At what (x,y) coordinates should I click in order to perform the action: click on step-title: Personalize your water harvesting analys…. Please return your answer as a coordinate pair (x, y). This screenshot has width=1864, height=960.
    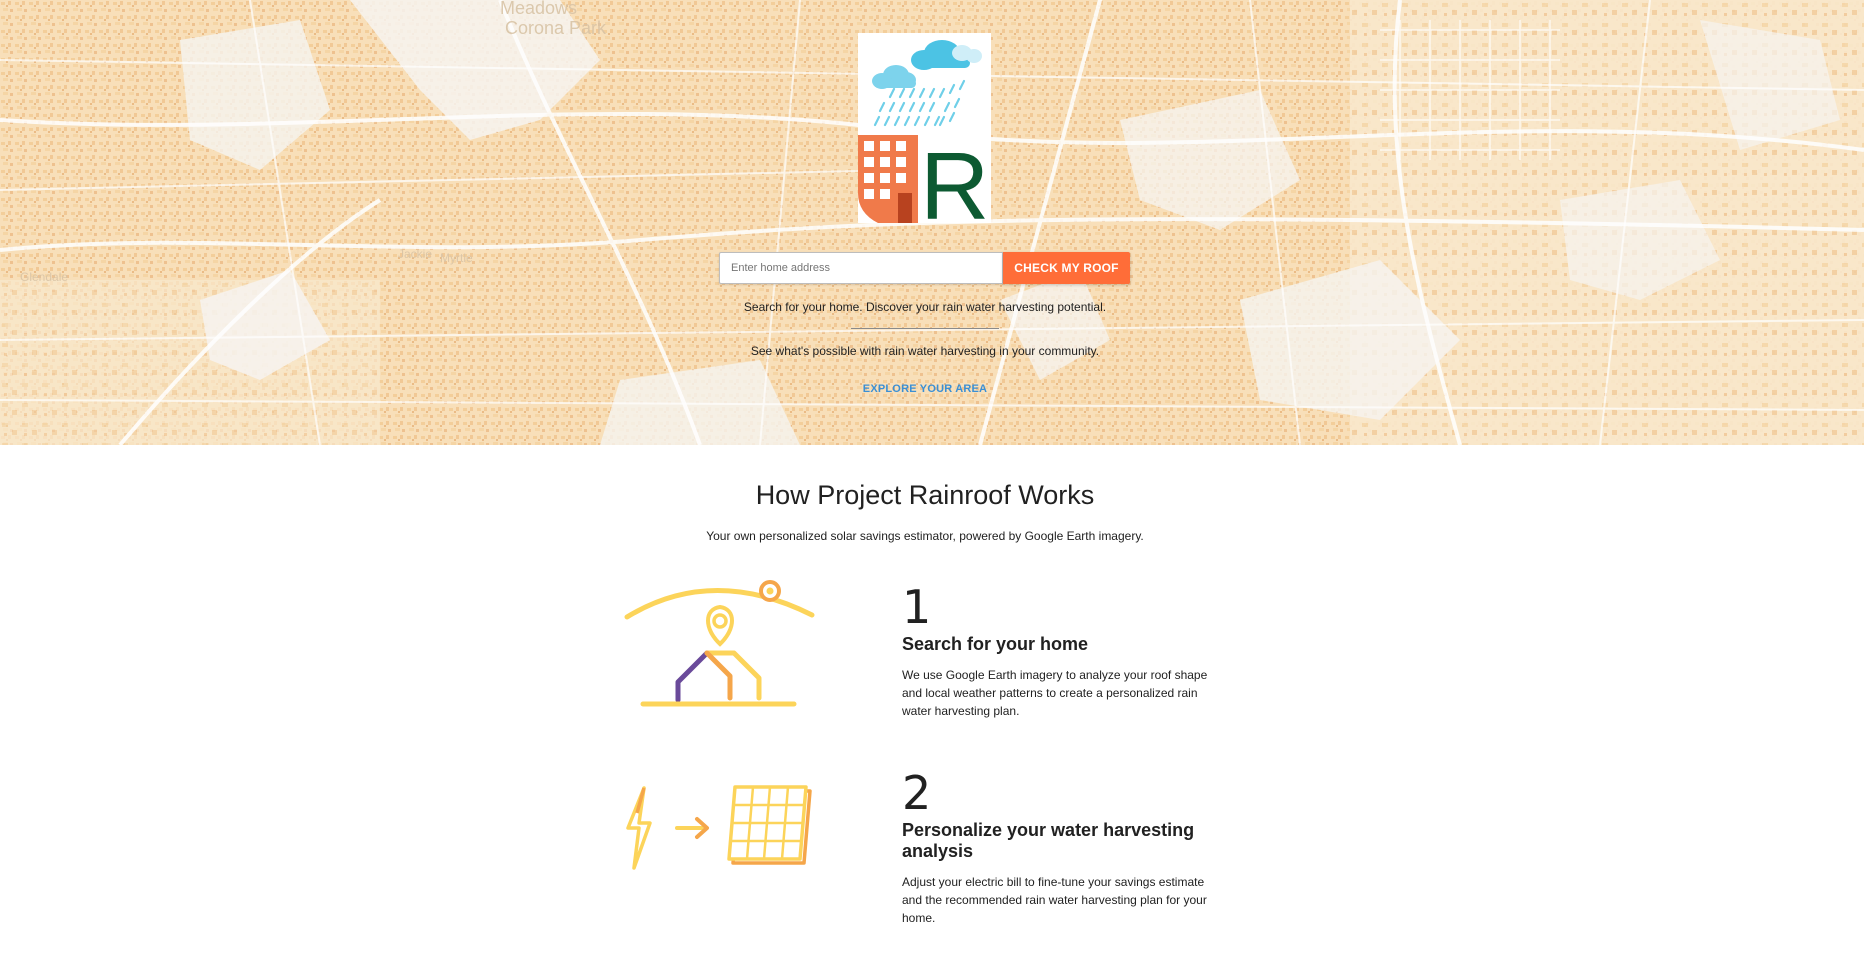
    Looking at the image, I should click on (1048, 840).